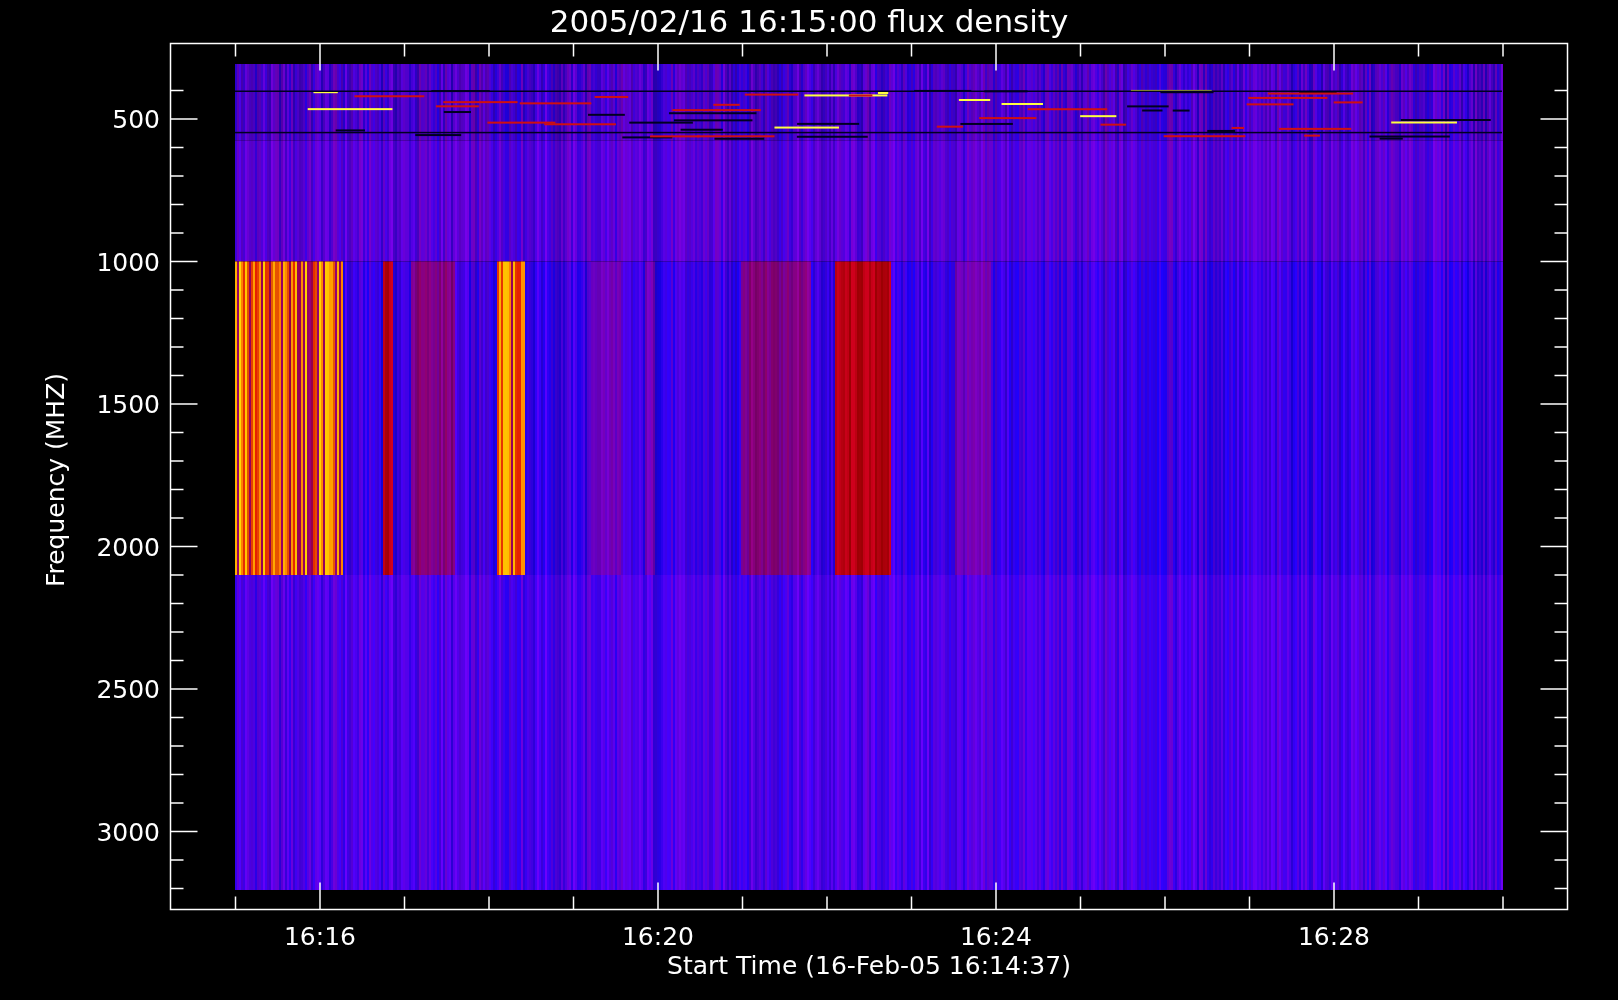  Describe the element at coordinates (128, 547) in the screenshot. I see `axis-tick-label: 2000` at that location.